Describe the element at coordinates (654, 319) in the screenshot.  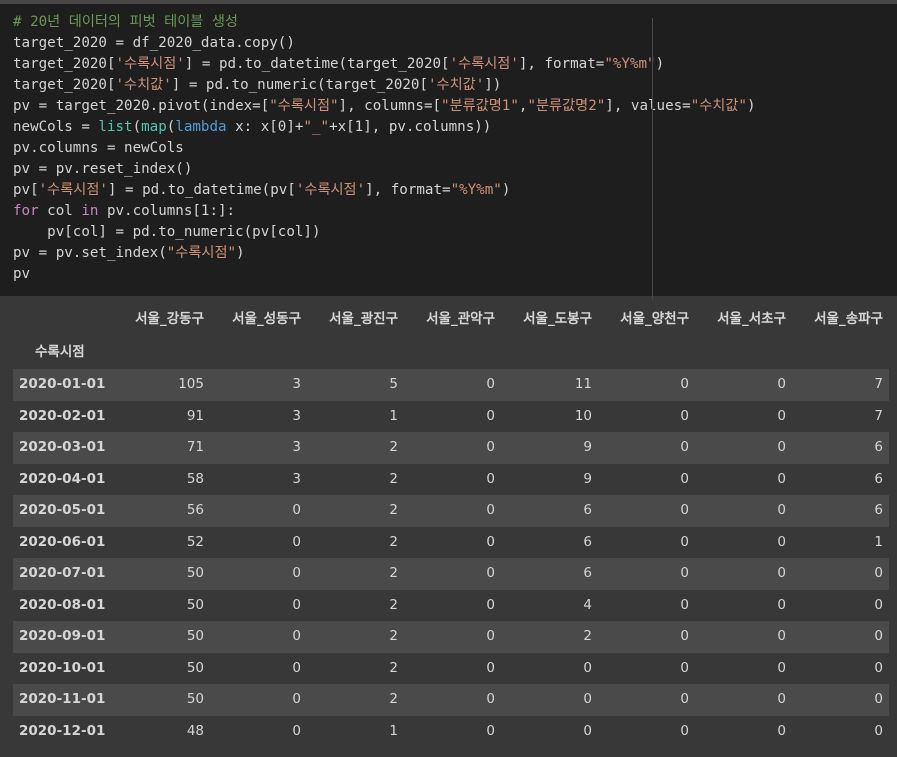
I see `column-header: 서울_양천구` at that location.